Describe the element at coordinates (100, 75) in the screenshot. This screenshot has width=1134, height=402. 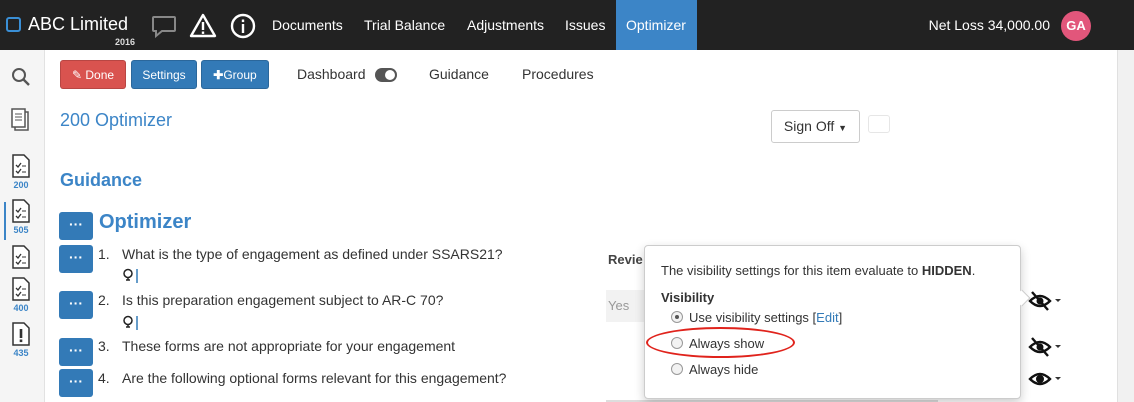
I see `done-label: Done` at that location.